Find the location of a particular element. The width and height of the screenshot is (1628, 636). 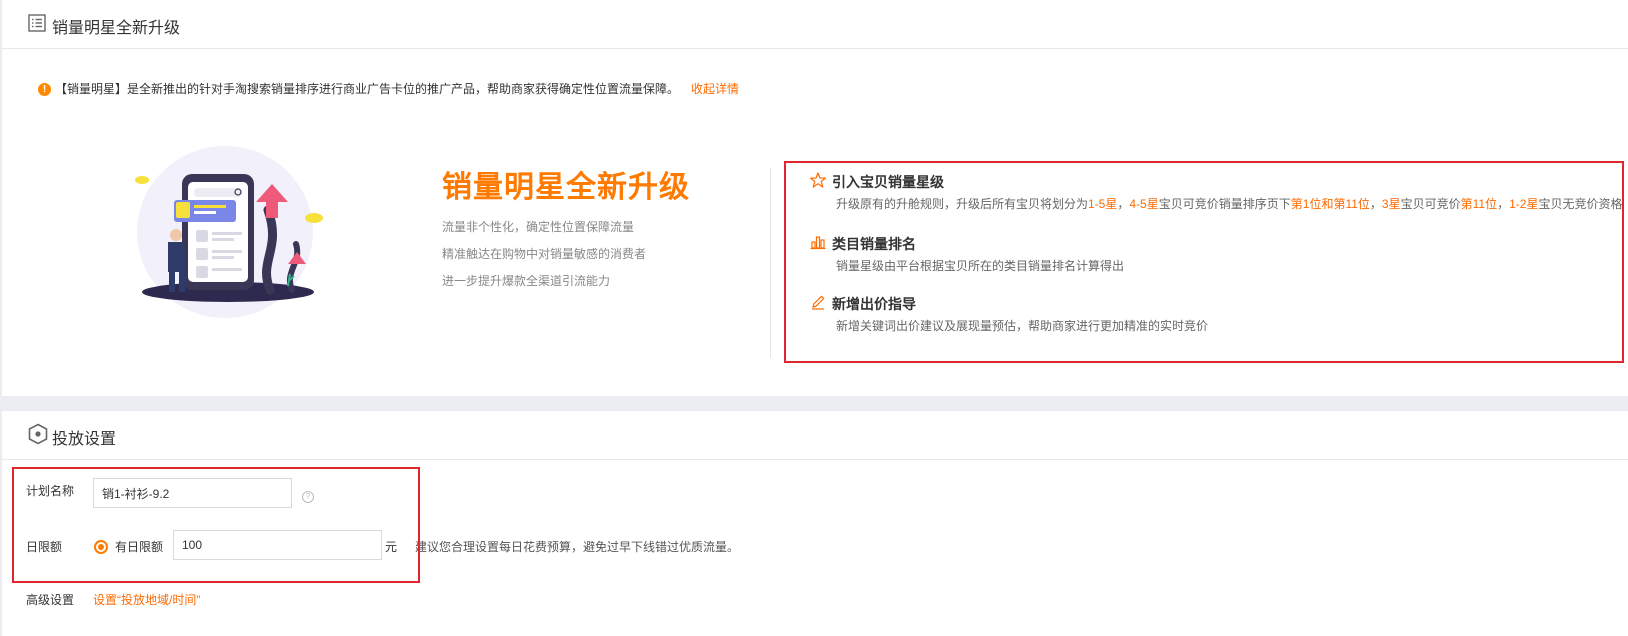

intro-panel-title: 销量明星全新升级 is located at coordinates (116, 28).